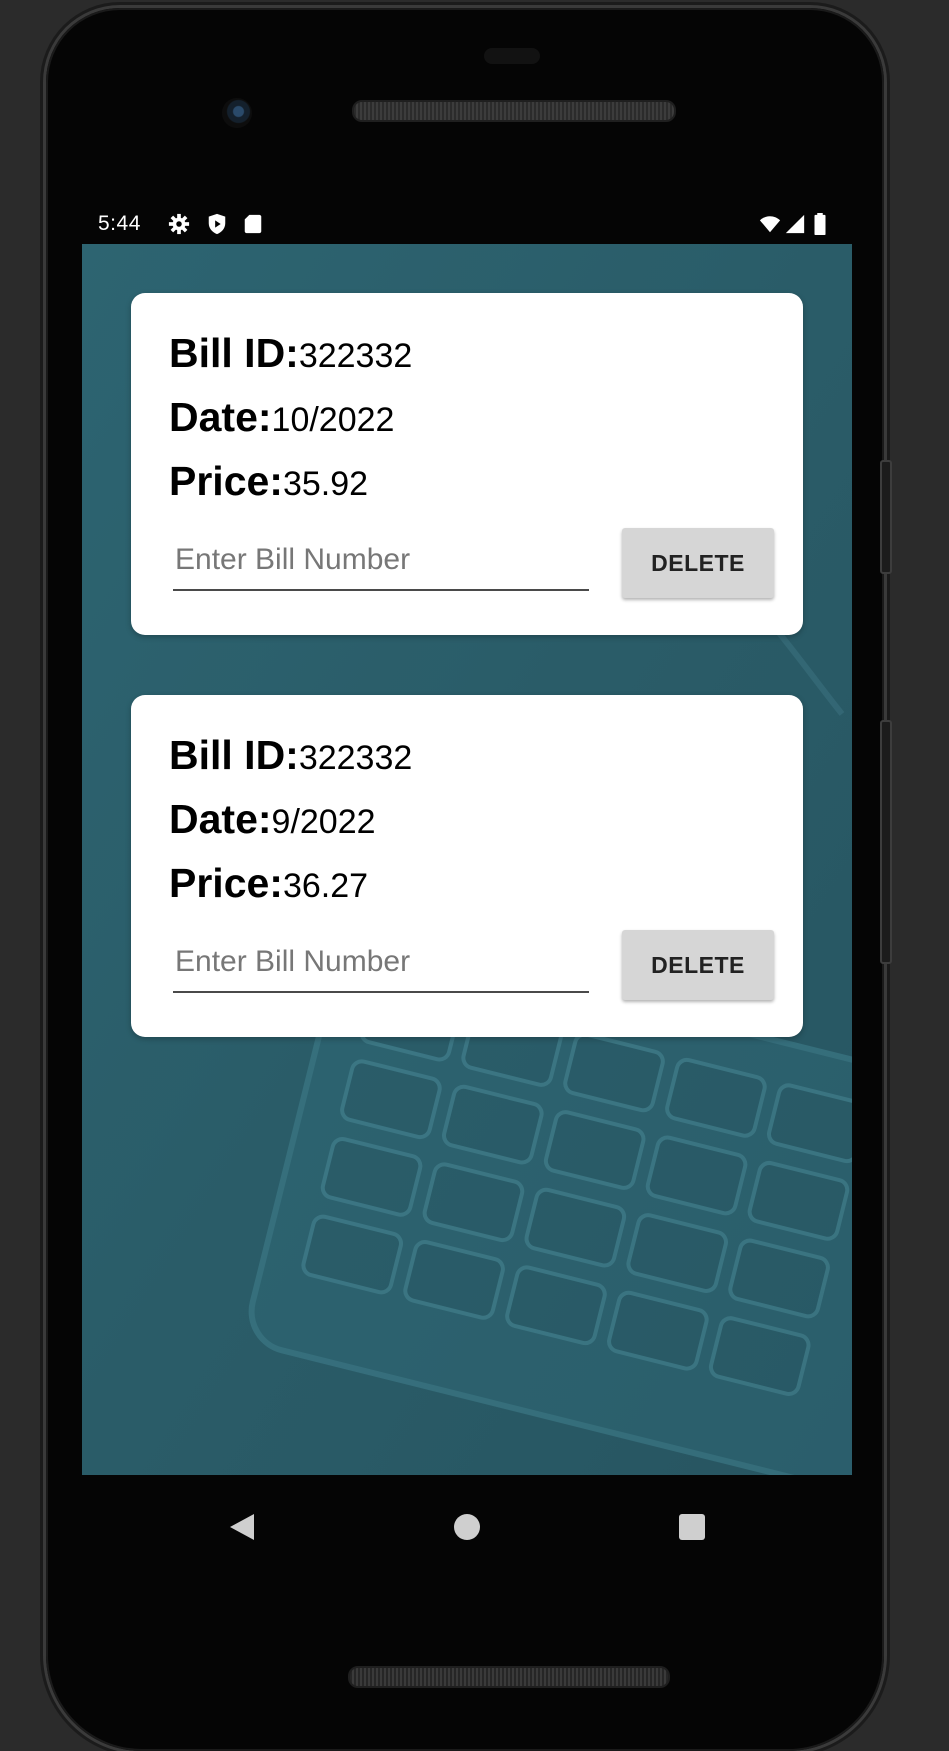 This screenshot has height=1751, width=949. I want to click on bill-date-value: 9/2022, so click(323, 822).